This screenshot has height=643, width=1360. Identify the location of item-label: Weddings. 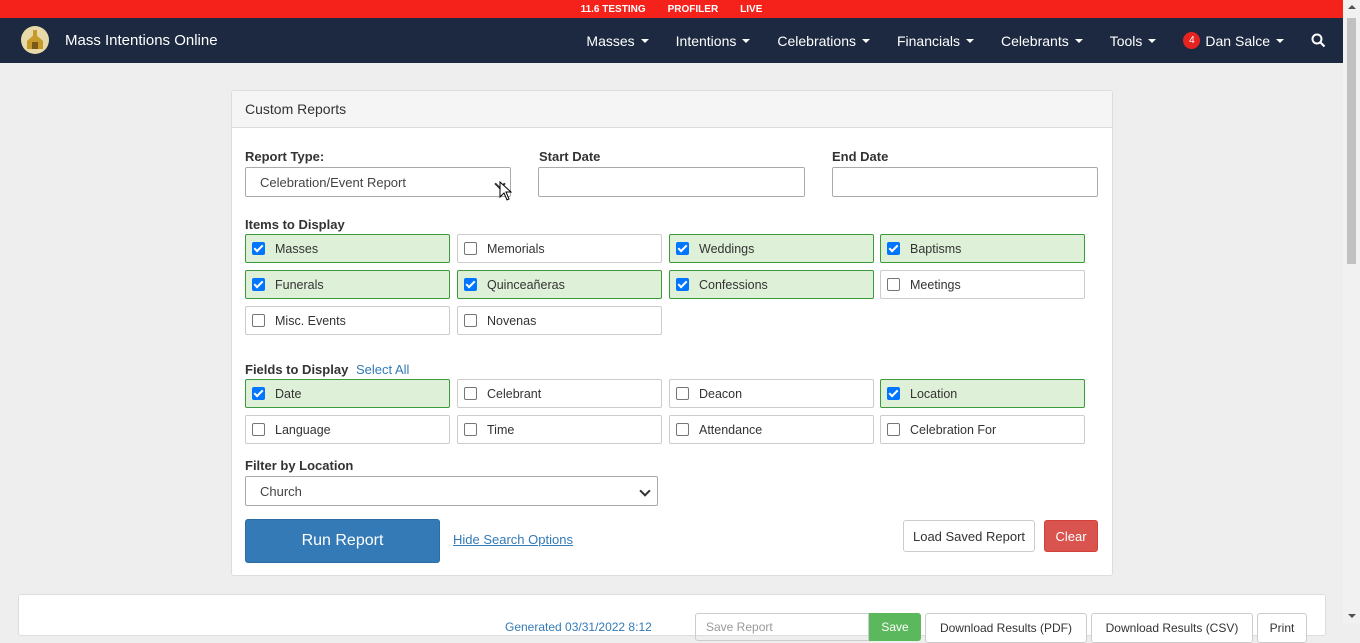
(727, 248).